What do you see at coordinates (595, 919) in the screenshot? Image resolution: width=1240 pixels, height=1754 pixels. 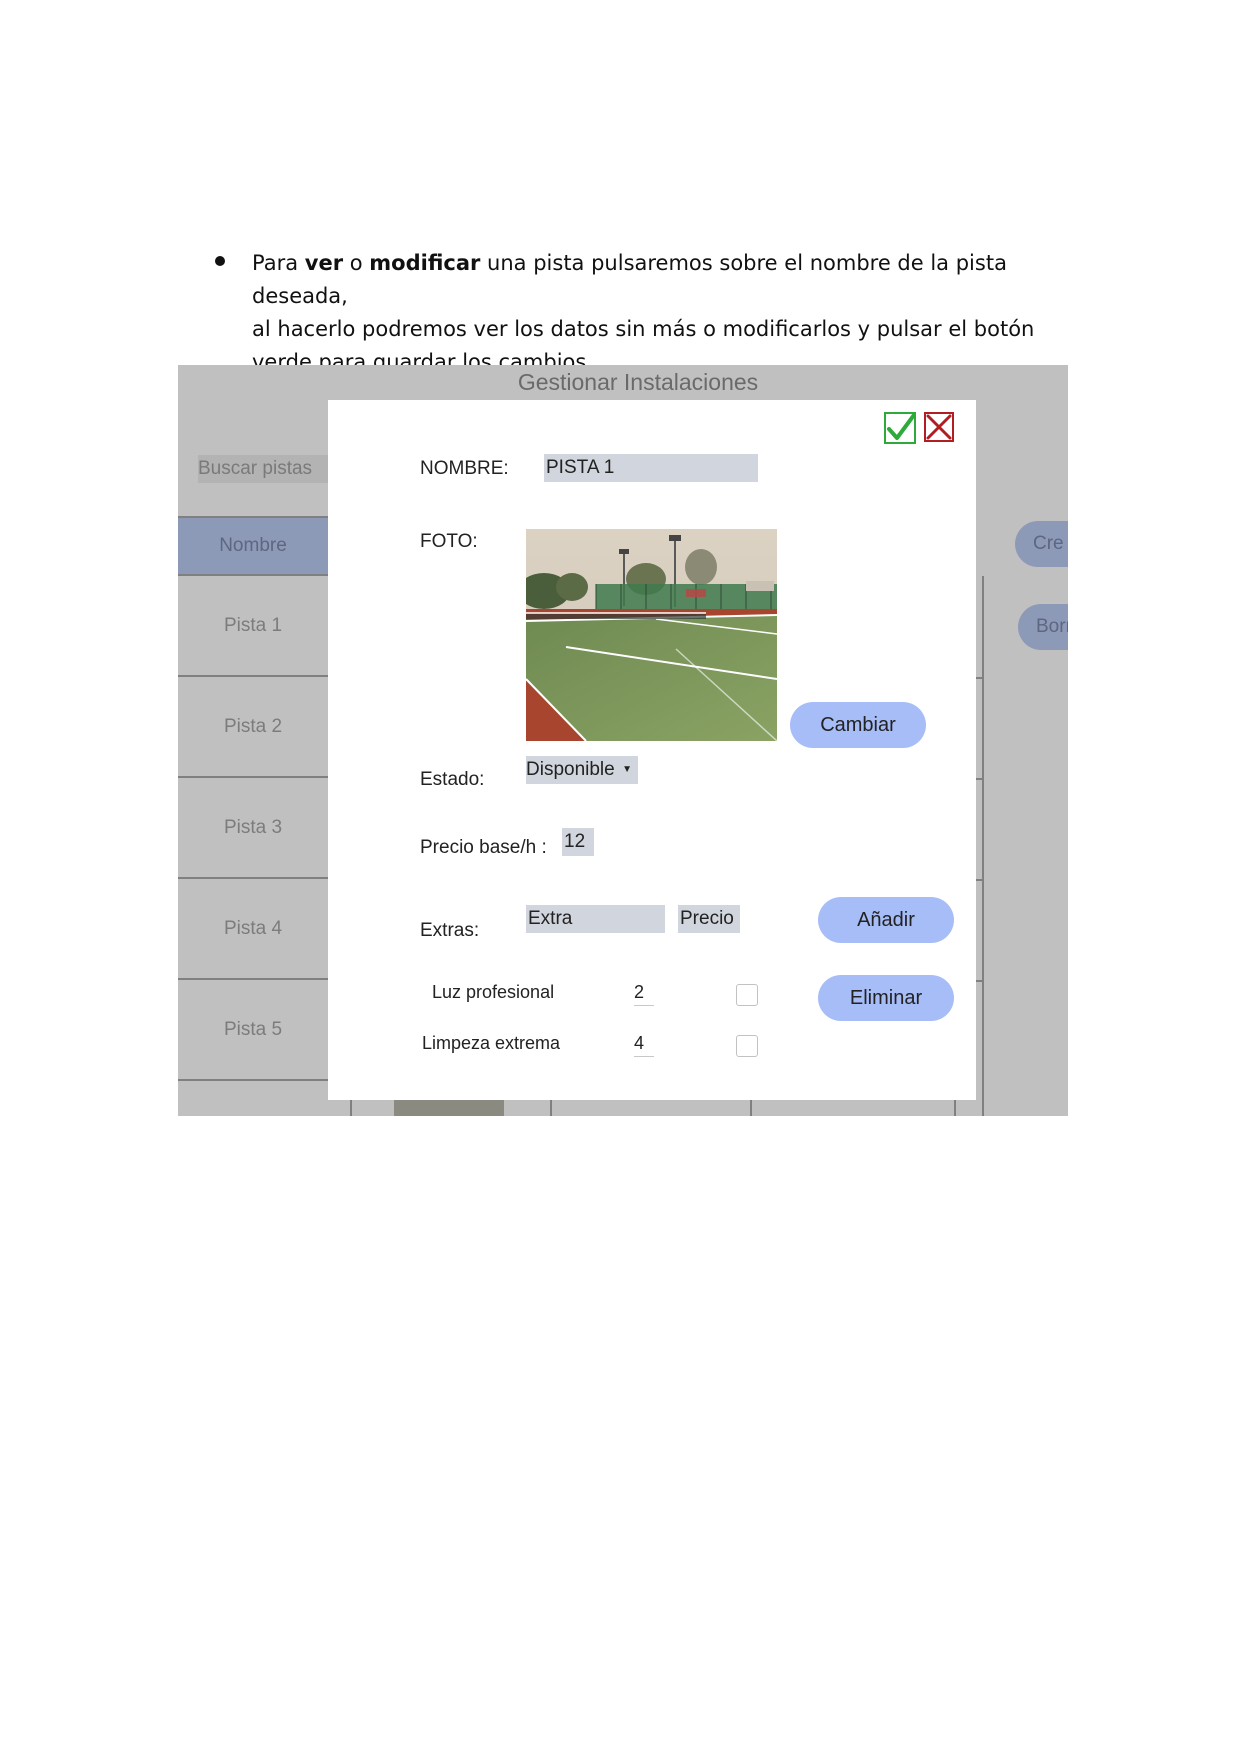 I see `extra-name-input: Extra` at bounding box center [595, 919].